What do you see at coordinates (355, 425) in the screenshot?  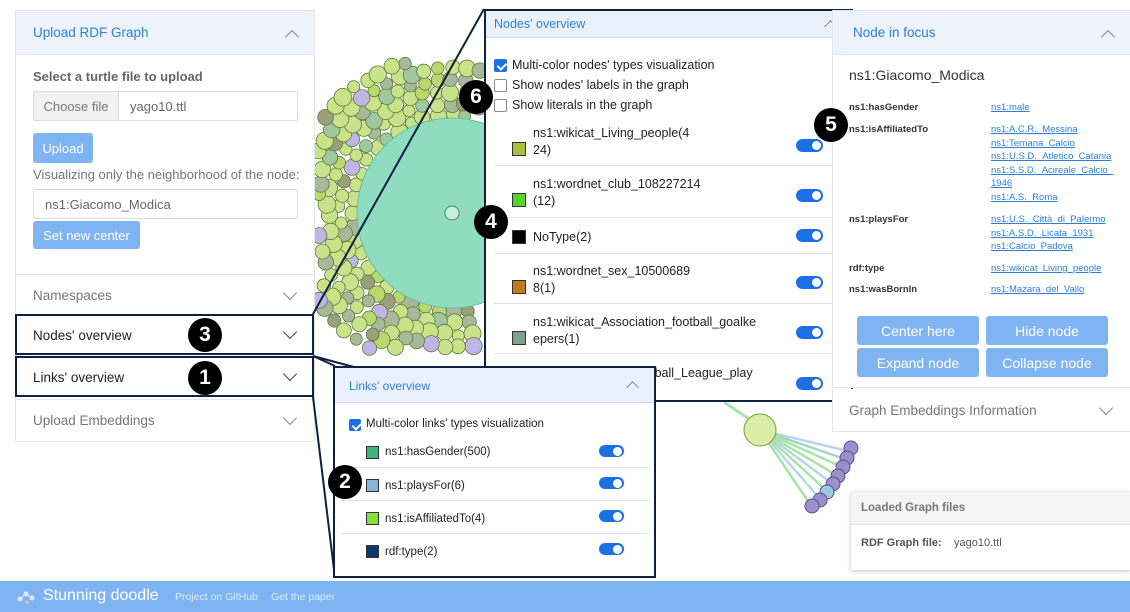 I see `multi-color-links-checkbox` at bounding box center [355, 425].